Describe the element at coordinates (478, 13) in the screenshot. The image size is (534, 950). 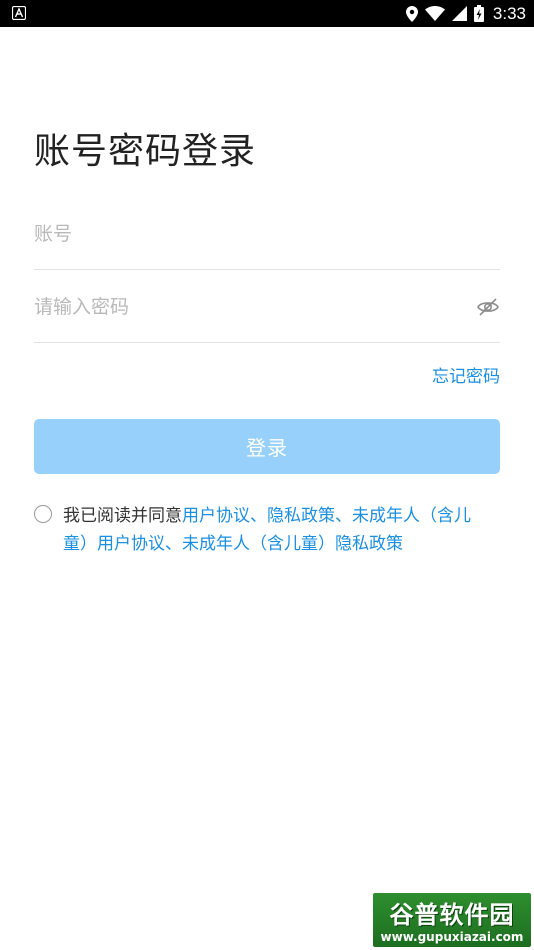
I see `battery-charging-icon` at that location.